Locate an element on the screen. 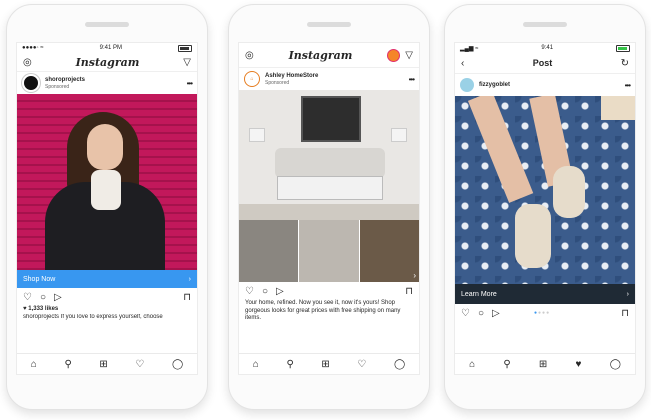  likes-count: ♥ 1,333 likes is located at coordinates (41, 309).